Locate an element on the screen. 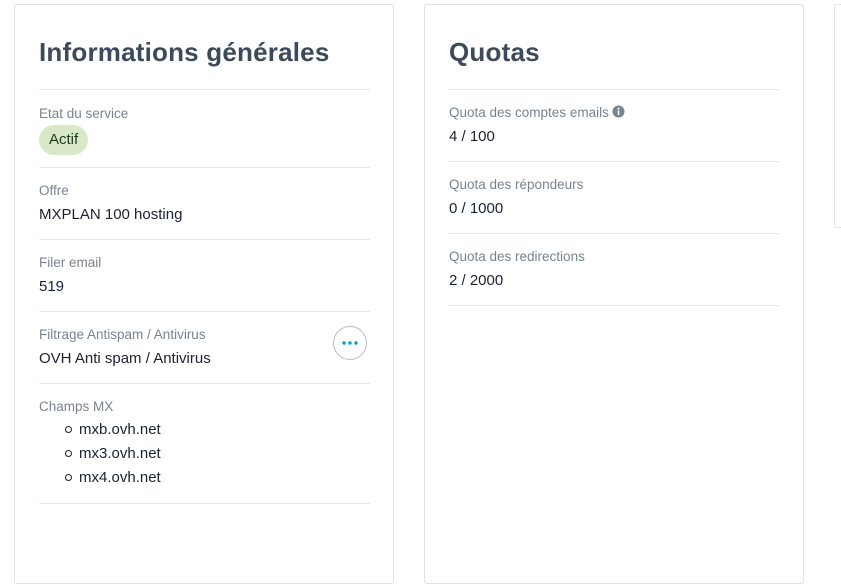 The image size is (841, 584). mx-list: mxb.ovh.net mx3.ovh.net mx4.ovh.net is located at coordinates (113, 456).